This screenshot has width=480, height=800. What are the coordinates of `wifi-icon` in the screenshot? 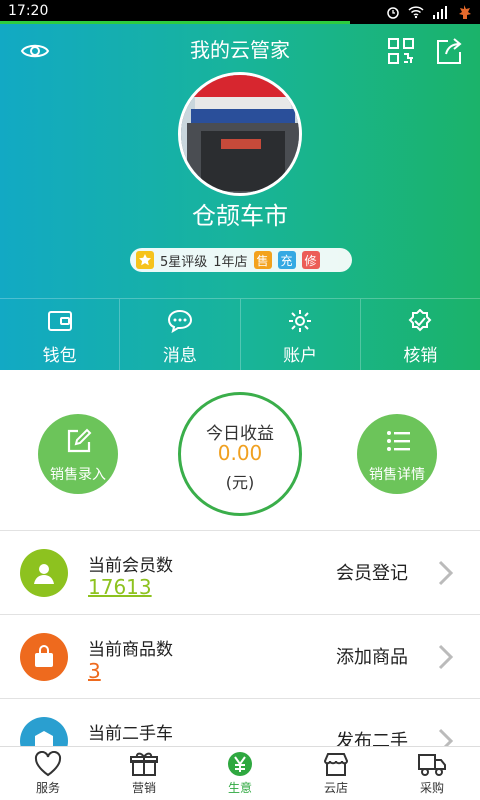 It's located at (416, 12).